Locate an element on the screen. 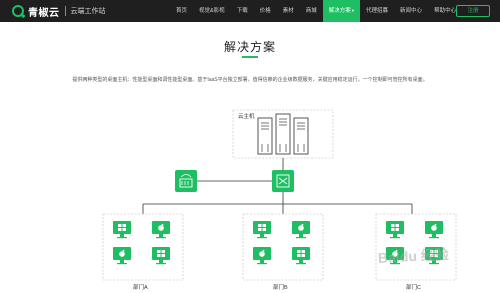 This screenshot has width=500, height=293. nav-item-home: 首页 is located at coordinates (181, 11).